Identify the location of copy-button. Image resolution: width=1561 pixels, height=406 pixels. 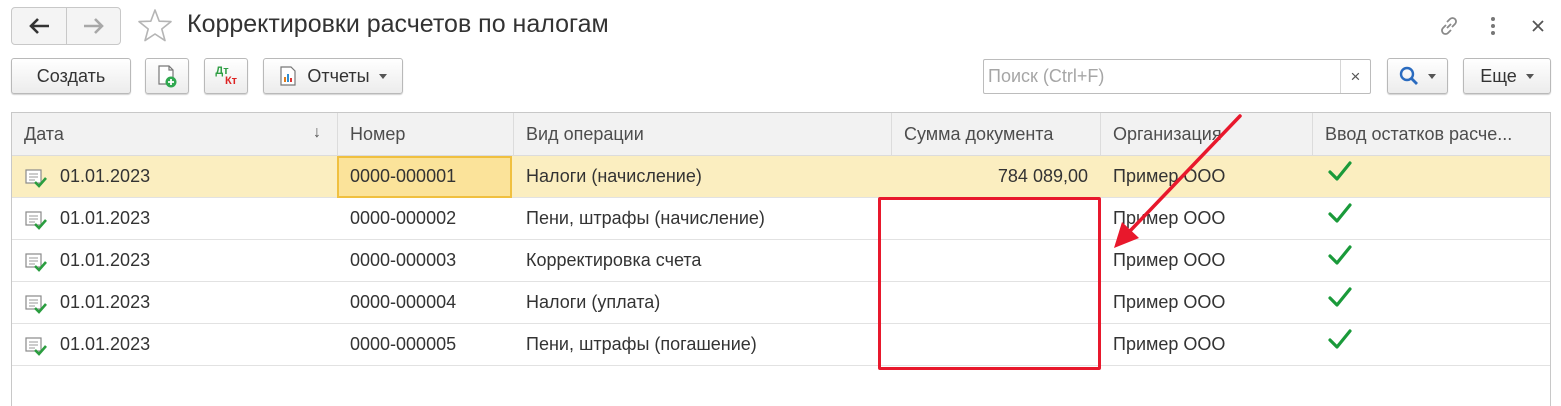
(167, 76).